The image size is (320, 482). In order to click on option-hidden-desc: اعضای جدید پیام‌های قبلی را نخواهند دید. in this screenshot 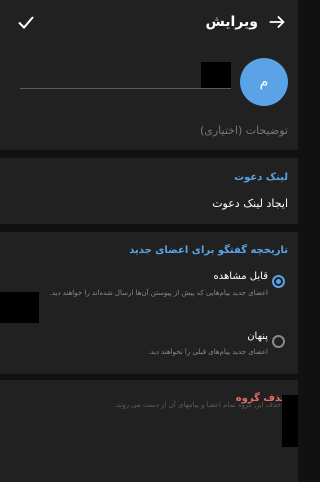, I will do `click(207, 352)`.